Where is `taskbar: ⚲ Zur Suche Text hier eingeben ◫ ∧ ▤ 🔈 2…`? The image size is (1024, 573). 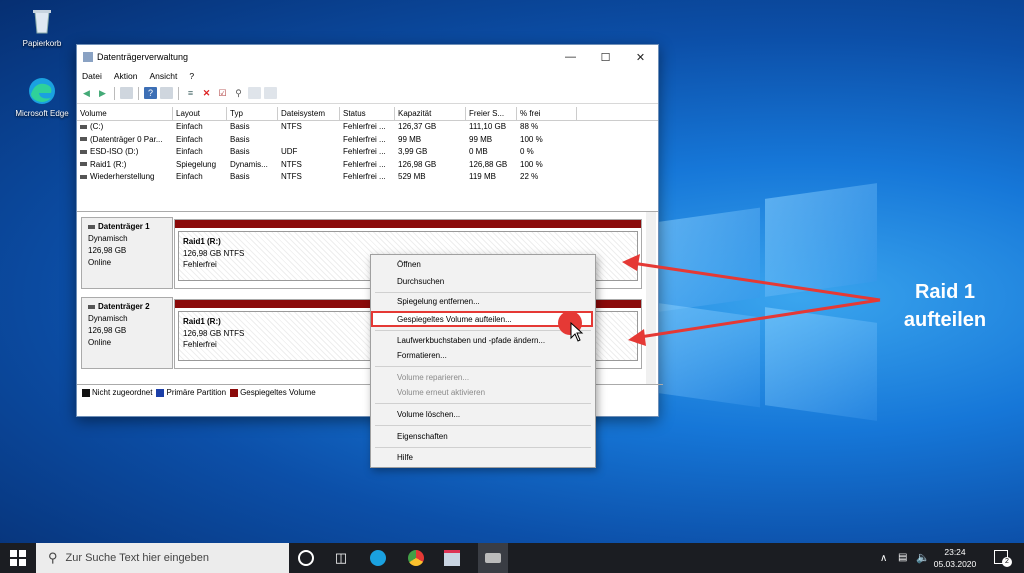 taskbar: ⚲ Zur Suche Text hier eingeben ◫ ∧ ▤ 🔈 2… is located at coordinates (512, 558).